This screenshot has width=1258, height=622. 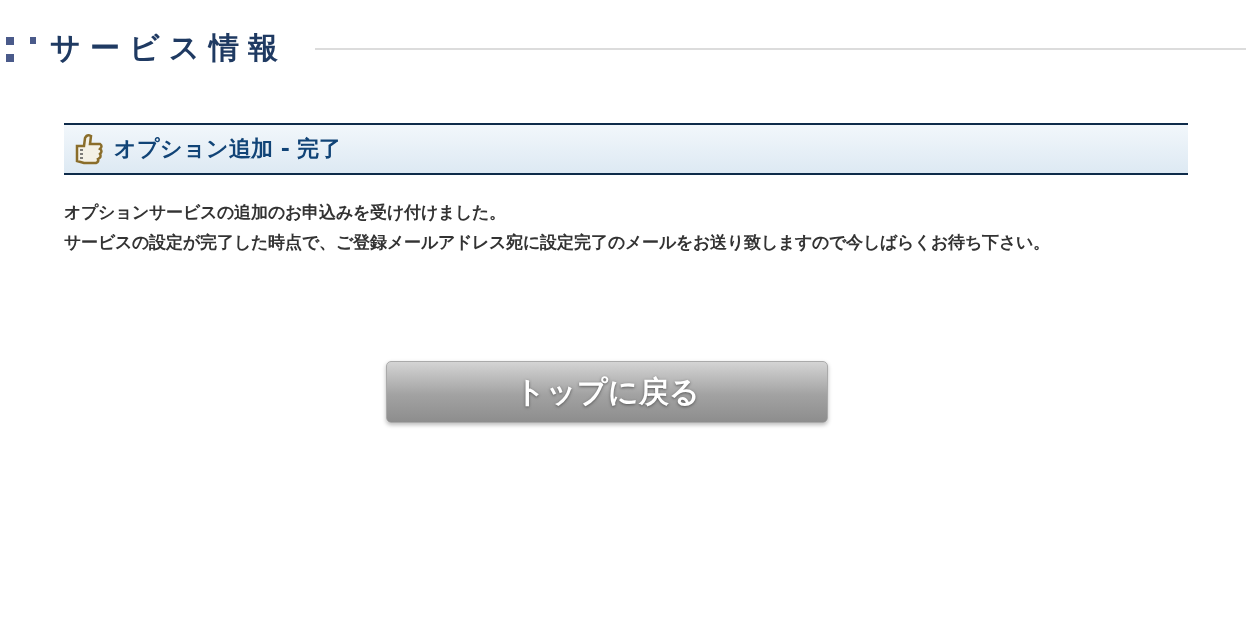 What do you see at coordinates (557, 242) in the screenshot?
I see `message-text: サービスの設定が完了した時点で、ご登録メールアドレス宛に設定完了のメールをお送り致しますので今しばらくお待ち下さい。` at bounding box center [557, 242].